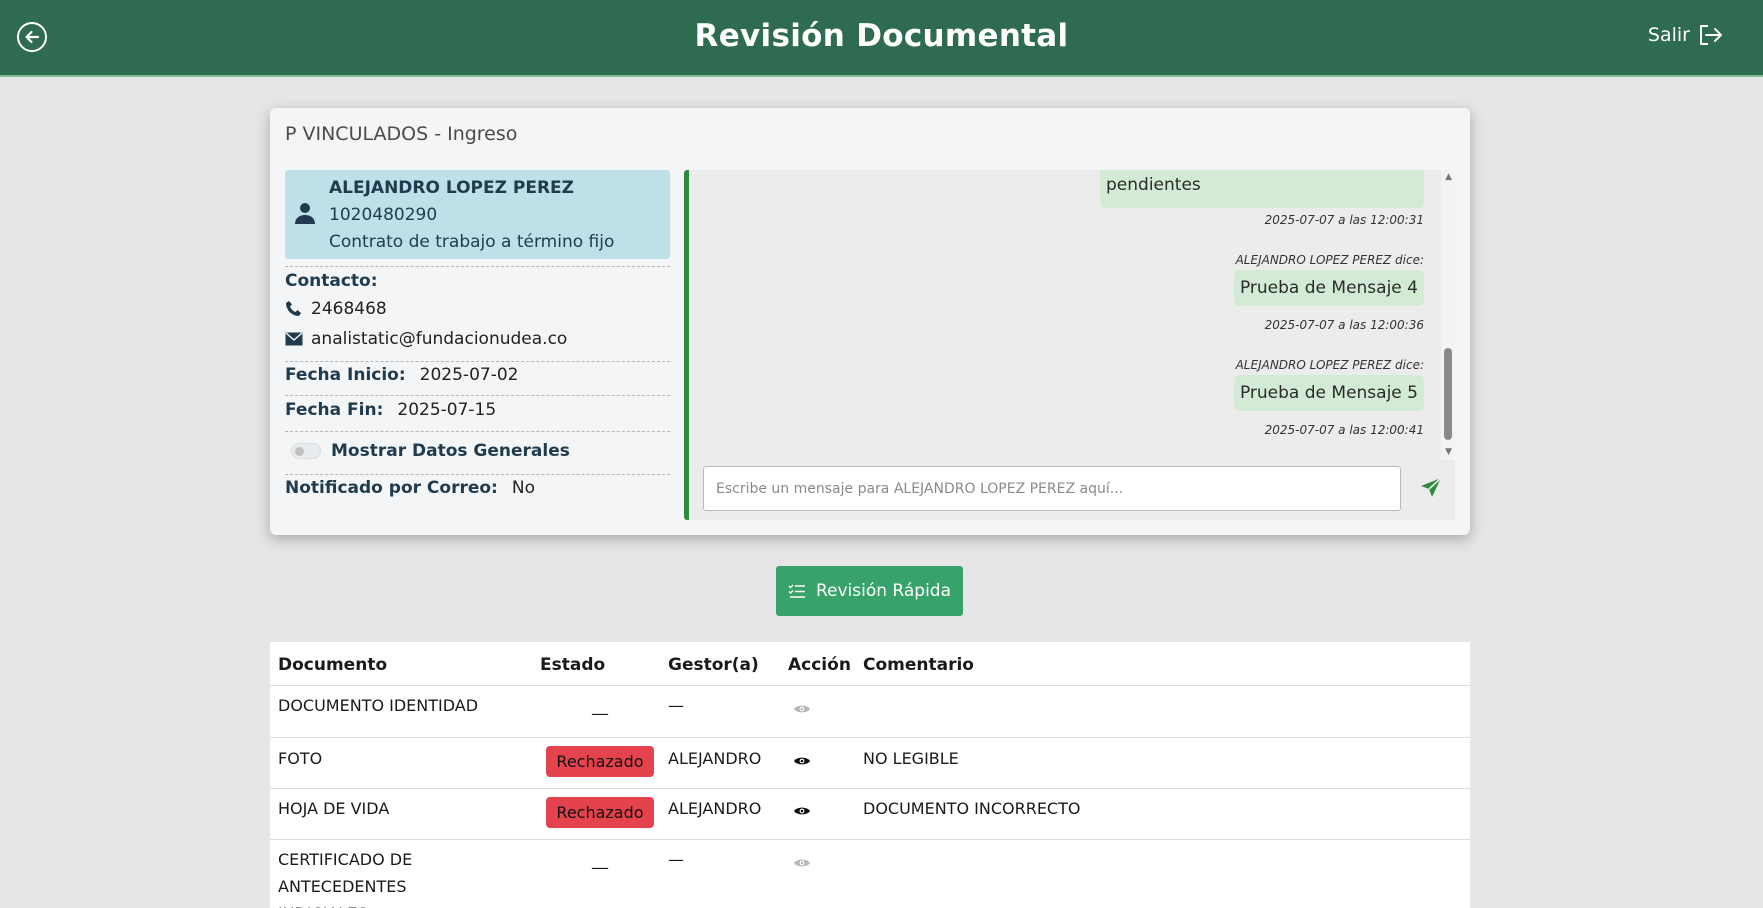 The width and height of the screenshot is (1763, 908). I want to click on email-row: analistatic@fundacionudea.co, so click(426, 339).